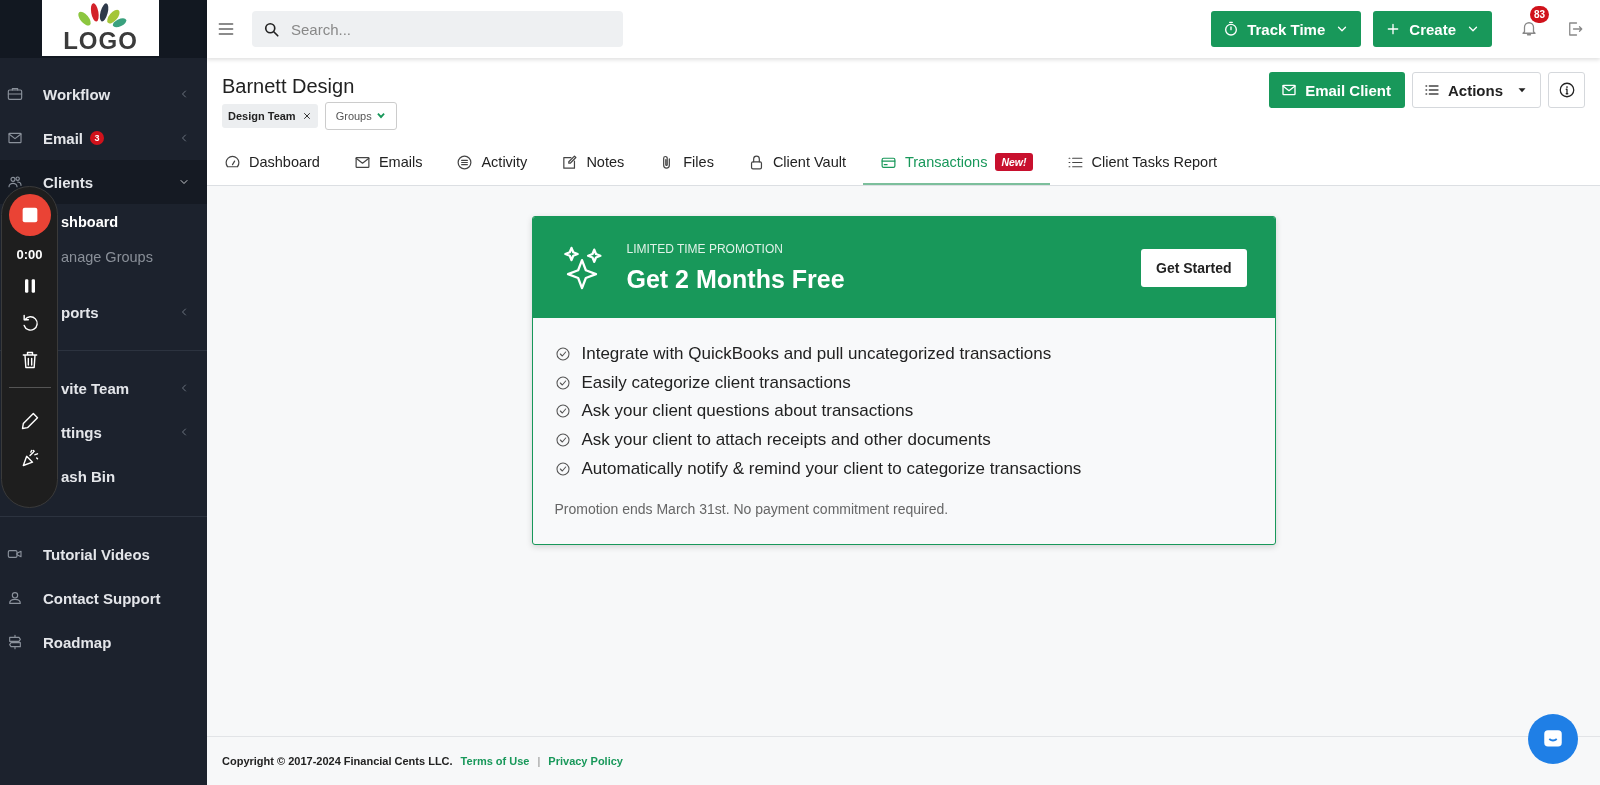  Describe the element at coordinates (130, 388) in the screenshot. I see `sidebar-item: vite Team` at that location.